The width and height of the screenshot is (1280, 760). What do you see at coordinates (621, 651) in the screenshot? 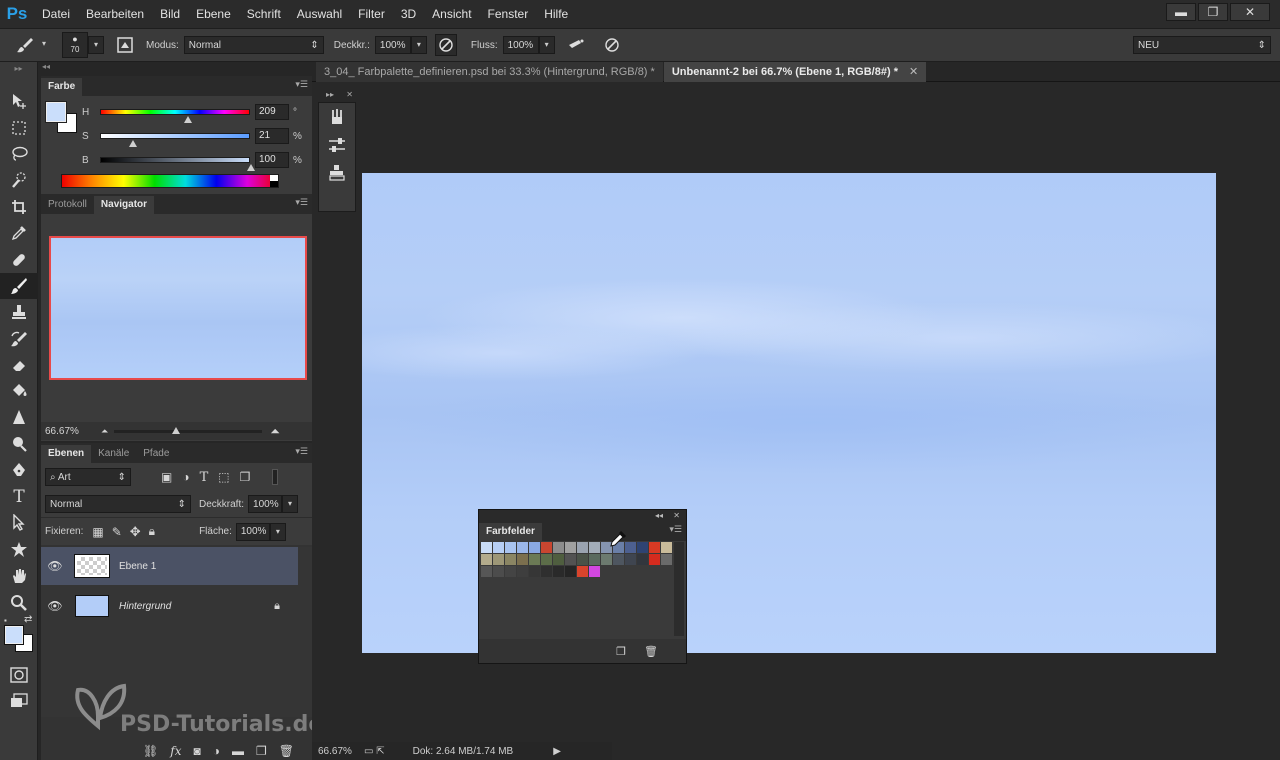
I see `new-swatch-icon: ❐` at bounding box center [621, 651].